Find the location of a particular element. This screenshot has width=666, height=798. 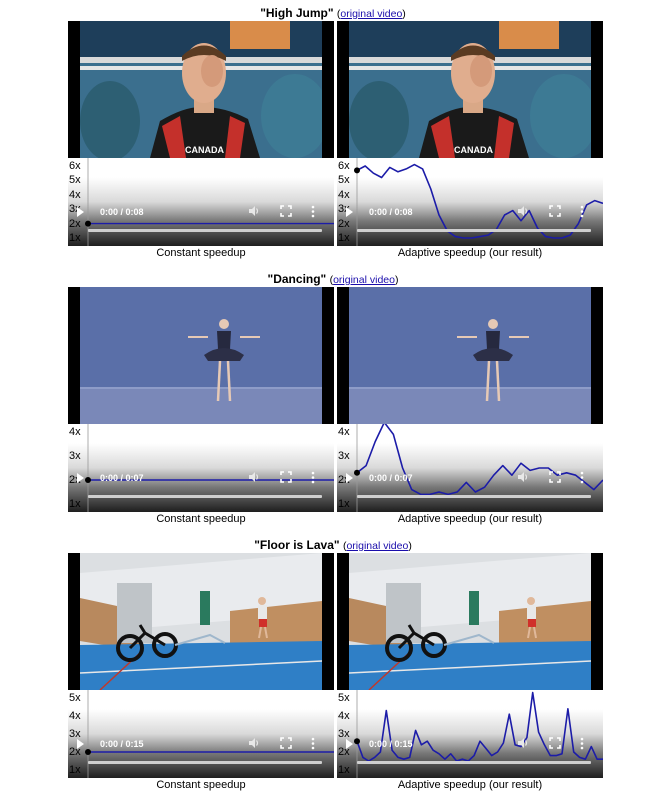

section-title-floor-is-lava: "Floor is Lava" (original video) is located at coordinates (333, 545).